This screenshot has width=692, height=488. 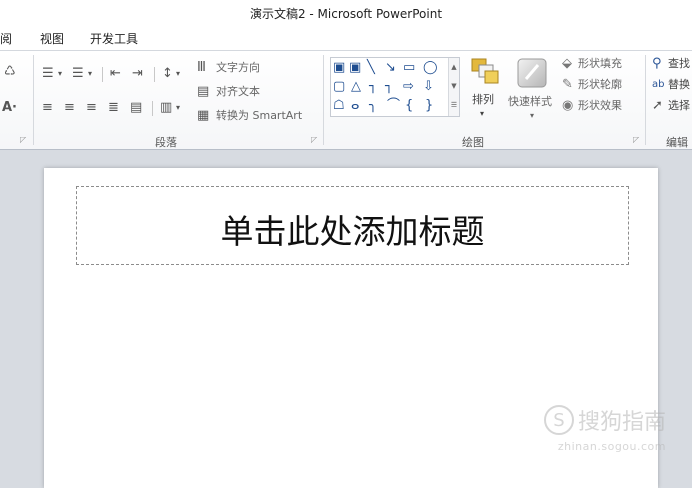 I want to click on distributed-icon: ▤, so click(x=136, y=108).